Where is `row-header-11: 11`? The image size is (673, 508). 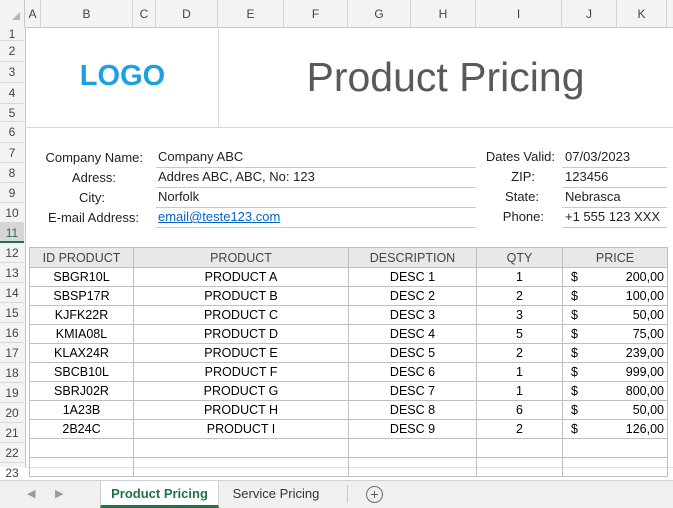
row-header-11: 11 is located at coordinates (12, 233).